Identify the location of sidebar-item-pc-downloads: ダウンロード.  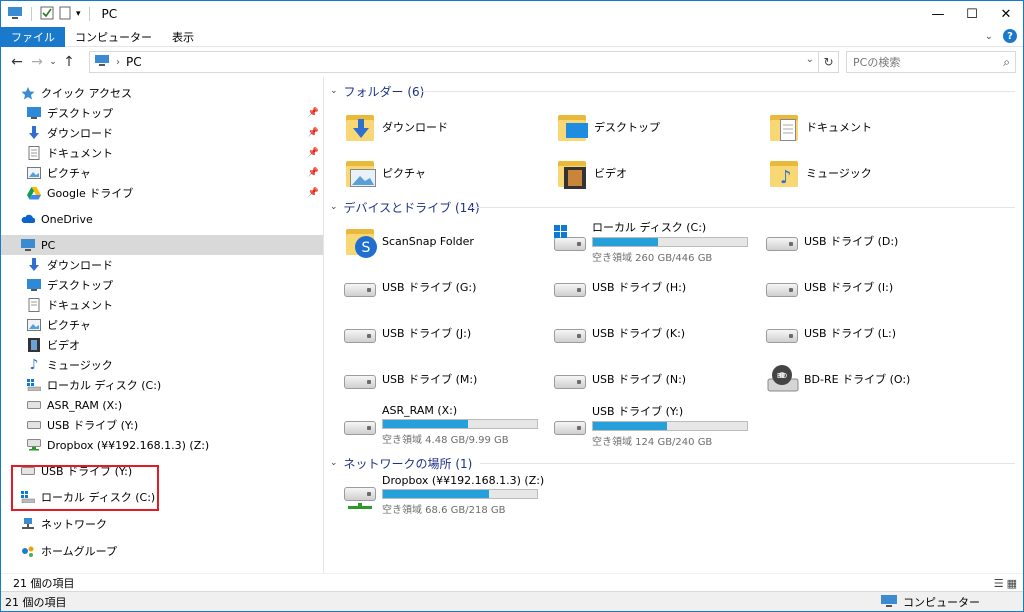
(70, 265).